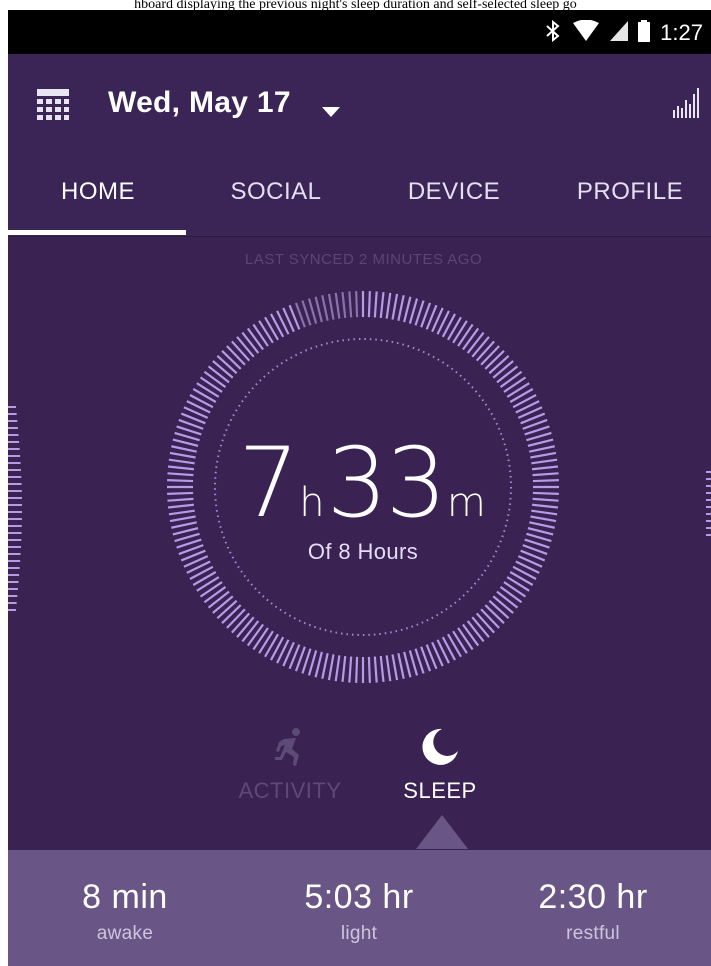 The image size is (711, 966). I want to click on activity-mode-button: ACTIVITY, so click(290, 765).